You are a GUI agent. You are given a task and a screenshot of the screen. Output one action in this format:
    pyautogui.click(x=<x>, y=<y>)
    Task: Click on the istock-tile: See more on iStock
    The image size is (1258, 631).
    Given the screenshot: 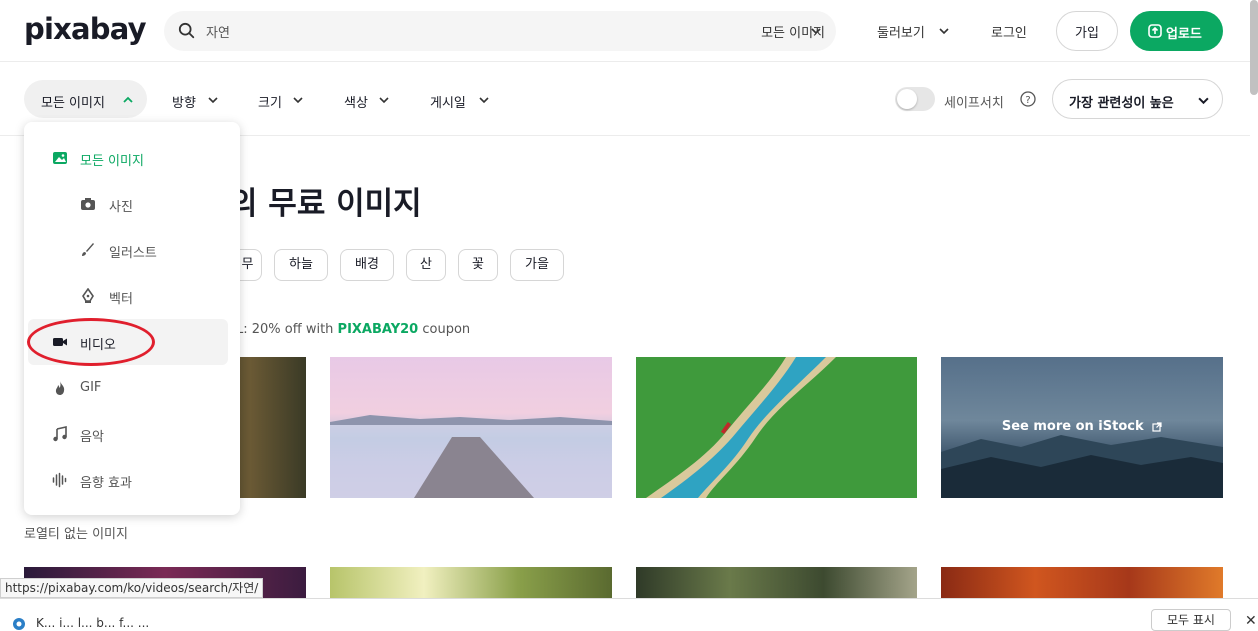 What is the action you would take?
    pyautogui.click(x=1082, y=427)
    